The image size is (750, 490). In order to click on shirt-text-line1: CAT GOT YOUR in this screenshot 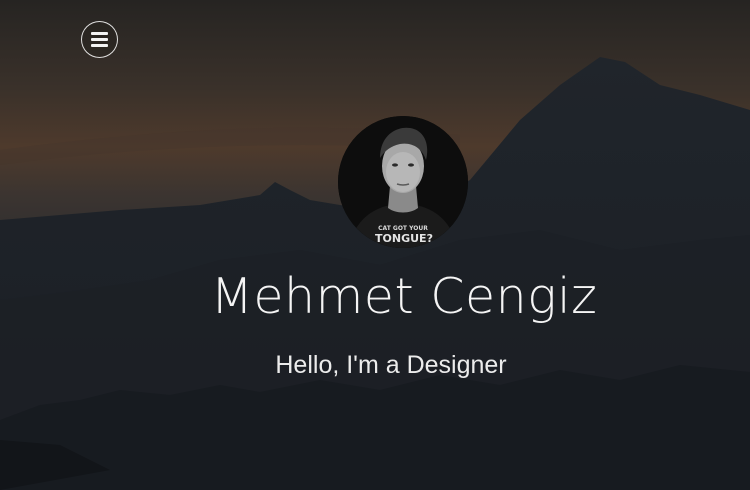, I will do `click(403, 228)`.